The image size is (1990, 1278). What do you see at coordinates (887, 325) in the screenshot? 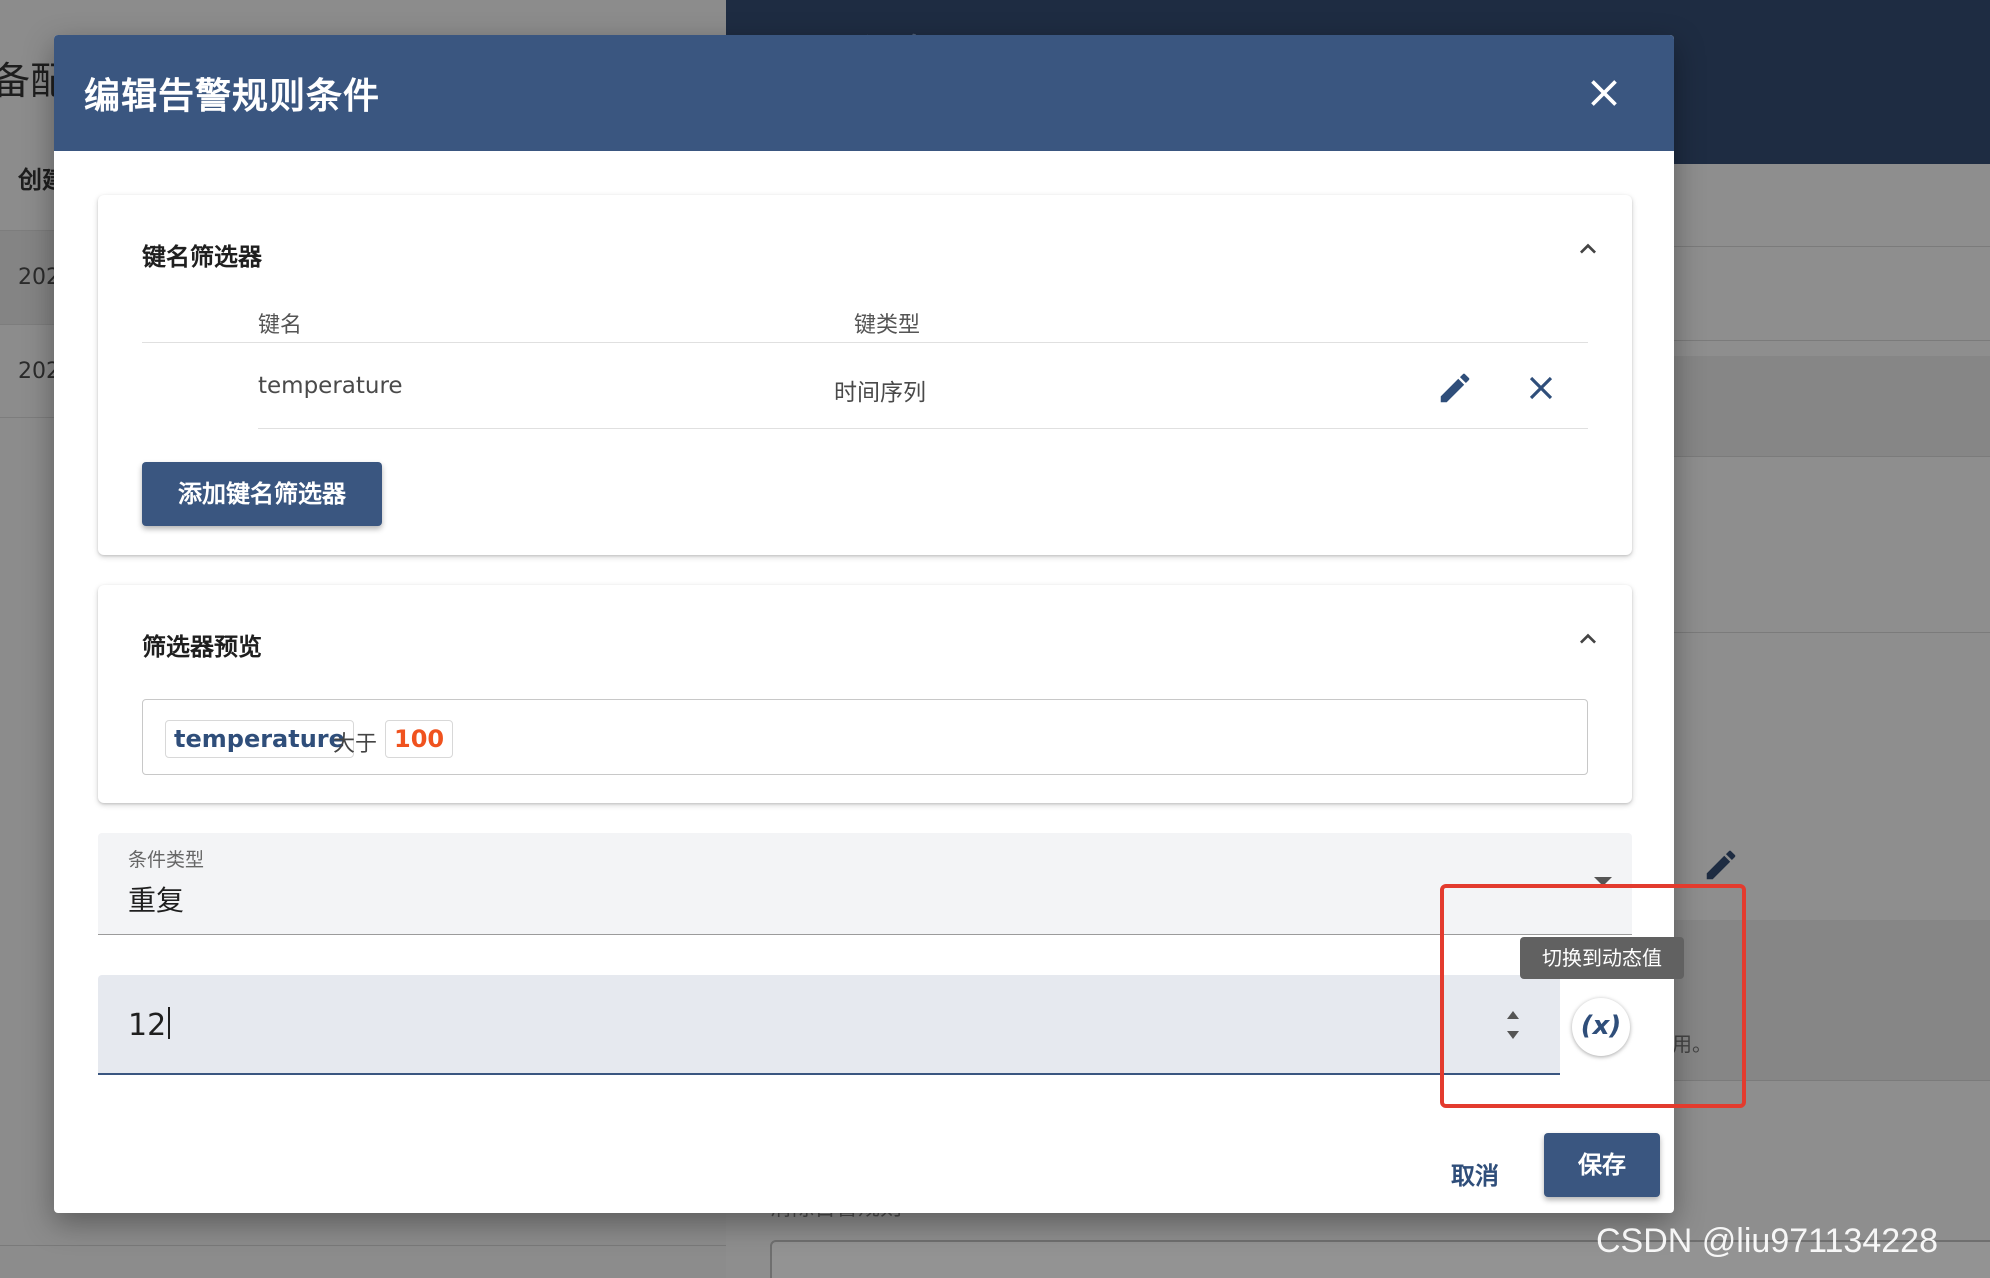
I see `column-header-key-type: 键类型` at bounding box center [887, 325].